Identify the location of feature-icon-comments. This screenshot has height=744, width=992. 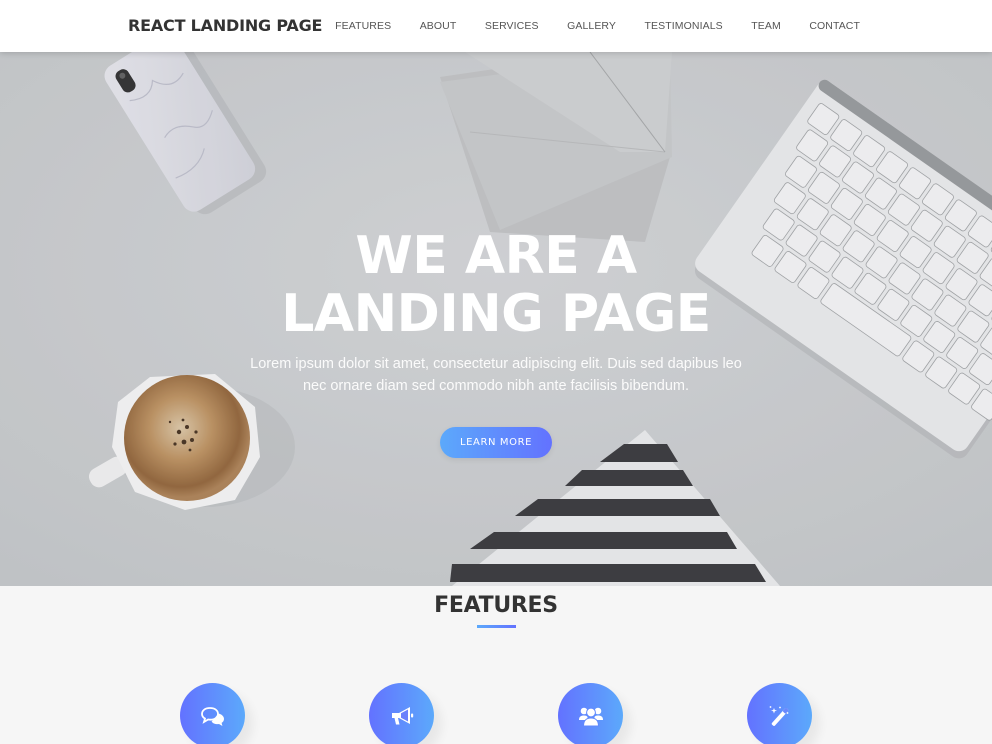
(212, 713).